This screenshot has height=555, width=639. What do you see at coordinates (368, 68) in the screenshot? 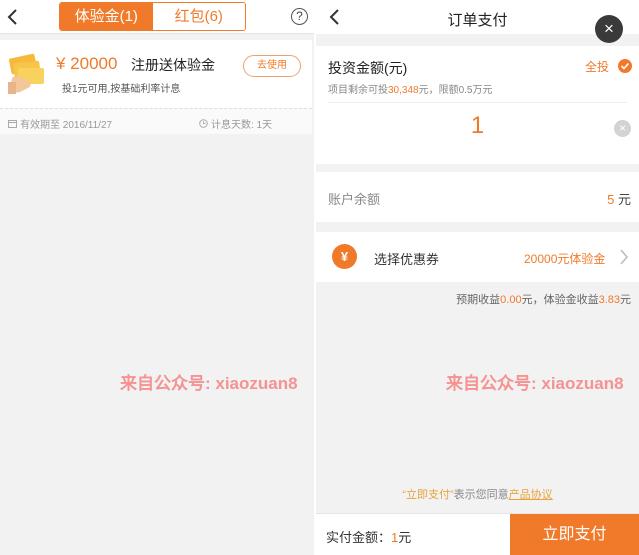
I see `investment-amount-label: 投资金额(元)` at bounding box center [368, 68].